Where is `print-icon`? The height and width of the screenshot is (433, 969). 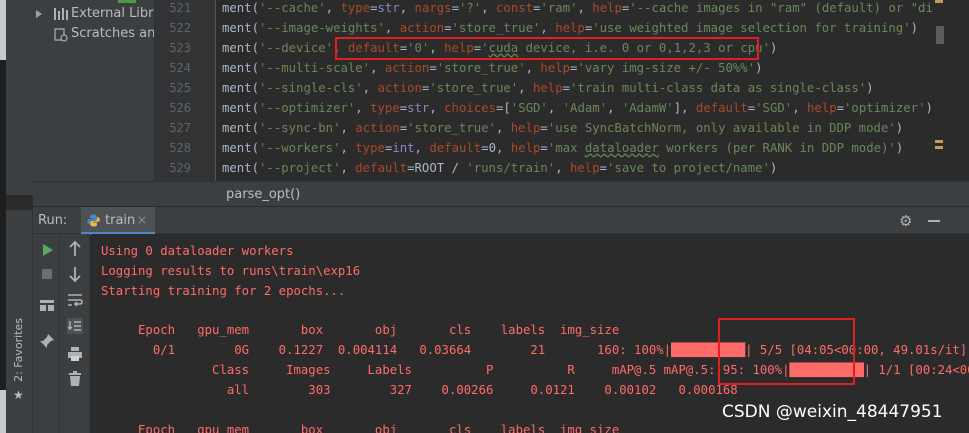
print-icon is located at coordinates (75, 354).